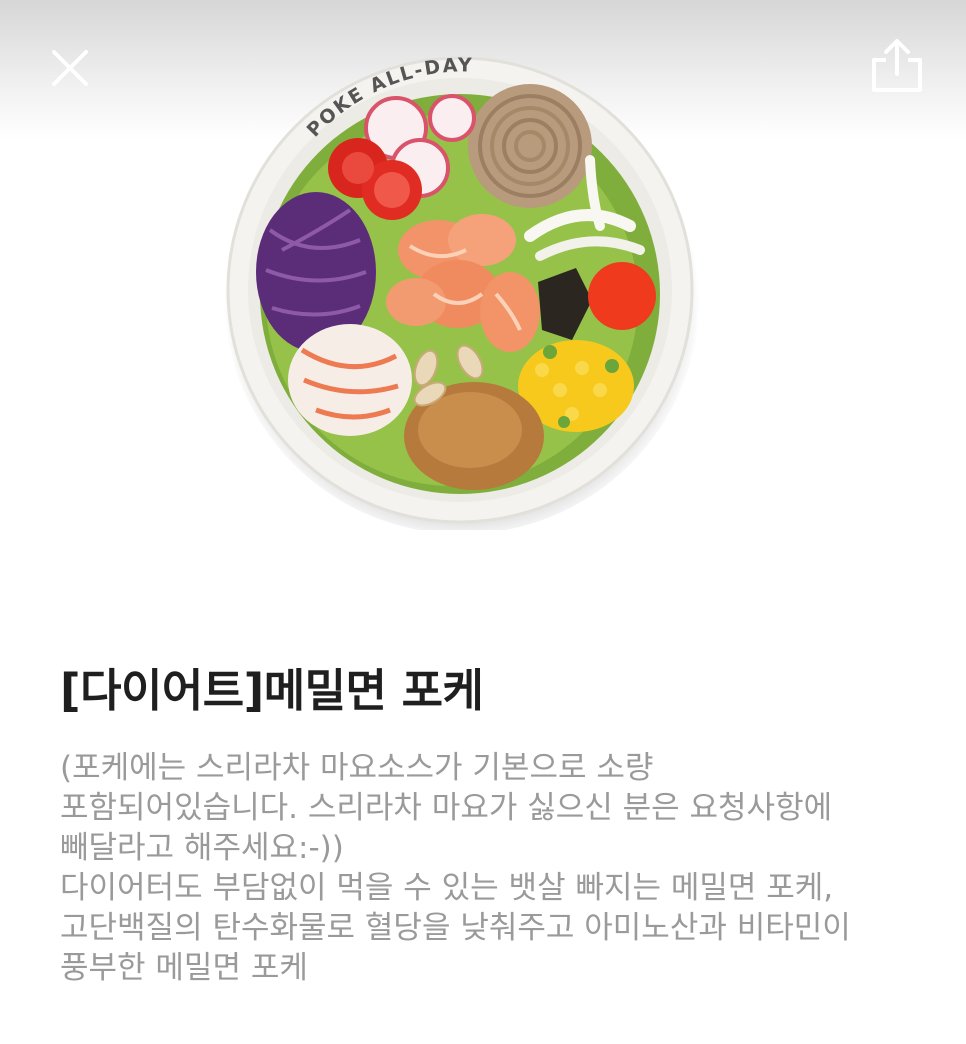  Describe the element at coordinates (447, 888) in the screenshot. I see `description-line: 다이어터도 부담없이 먹을 수 있는 뱃살 빠지는 메밀면 포케,` at that location.